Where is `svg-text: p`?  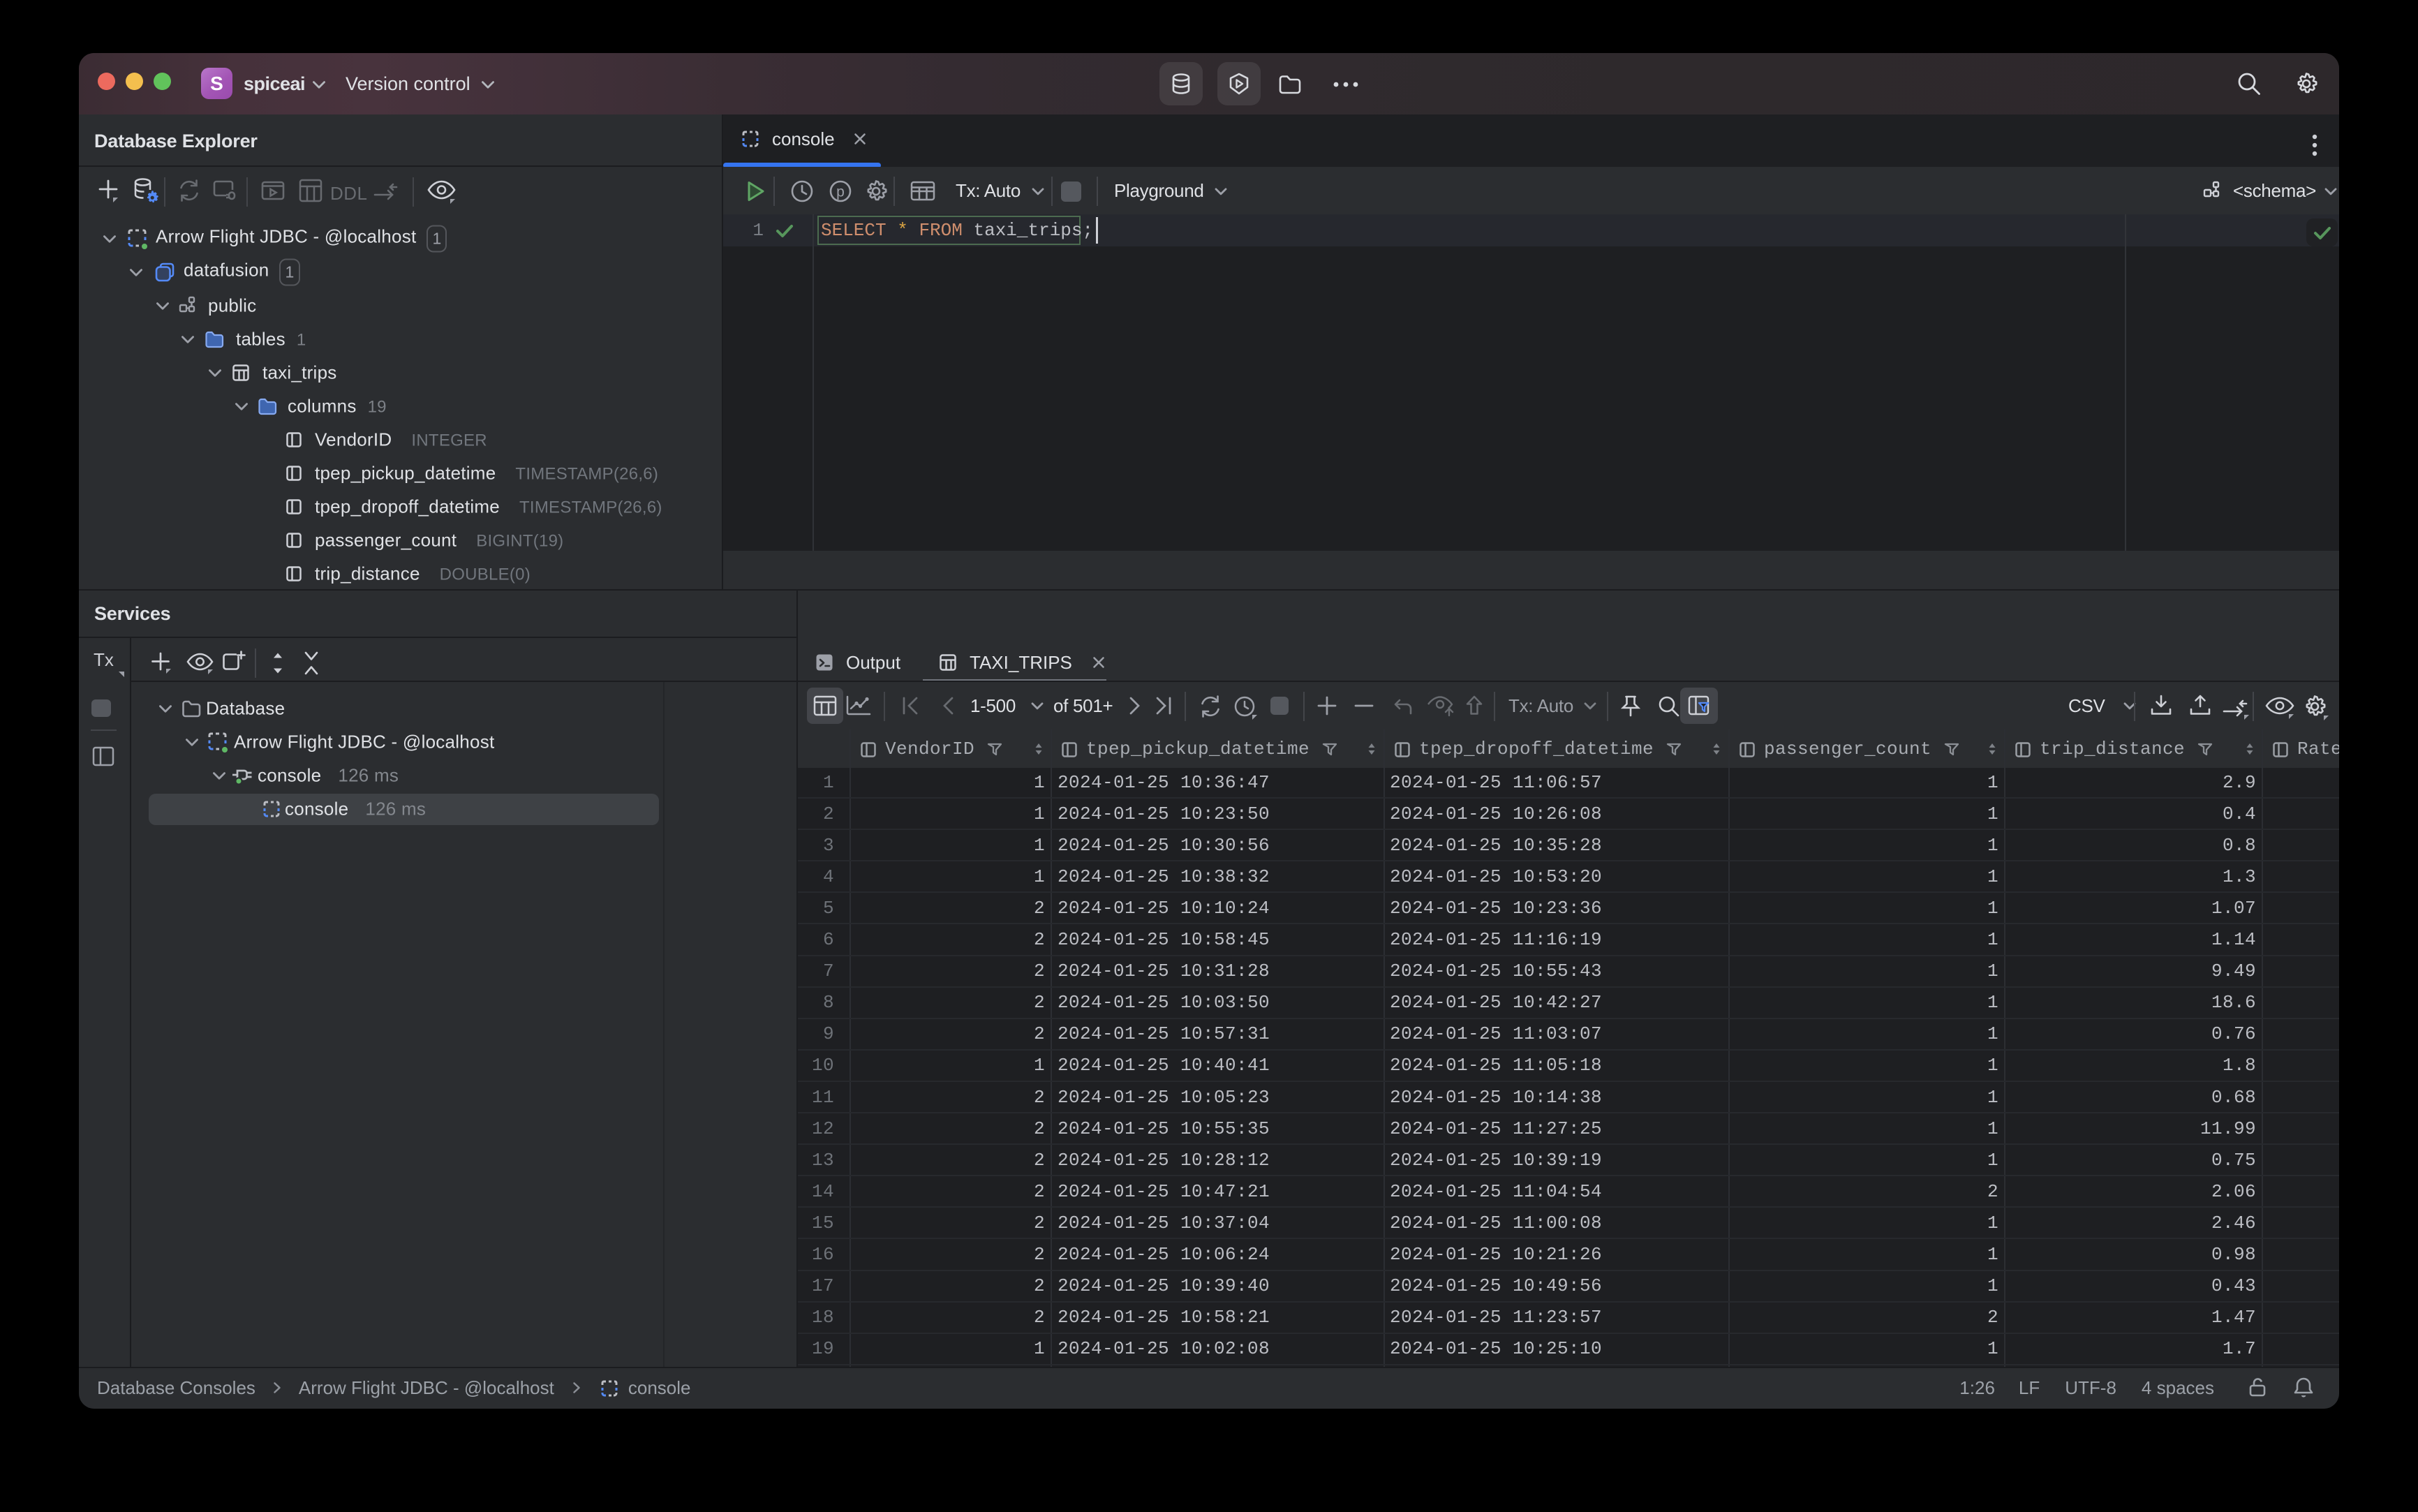
svg-text: p is located at coordinates (840, 192).